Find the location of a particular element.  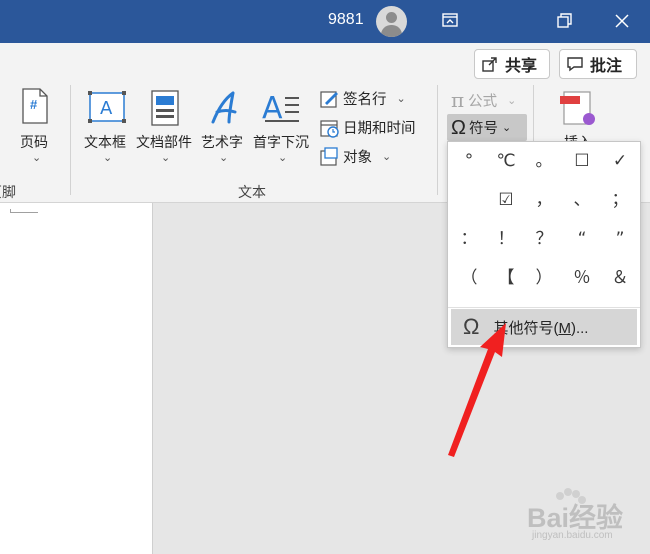

symbol-cell: ： is located at coordinates (469, 239).